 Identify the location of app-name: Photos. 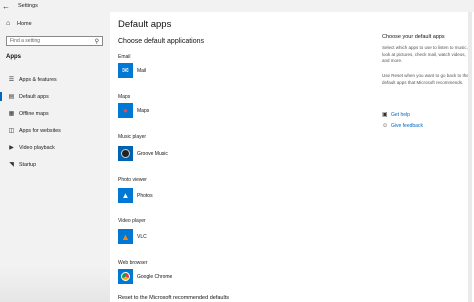
(145, 195).